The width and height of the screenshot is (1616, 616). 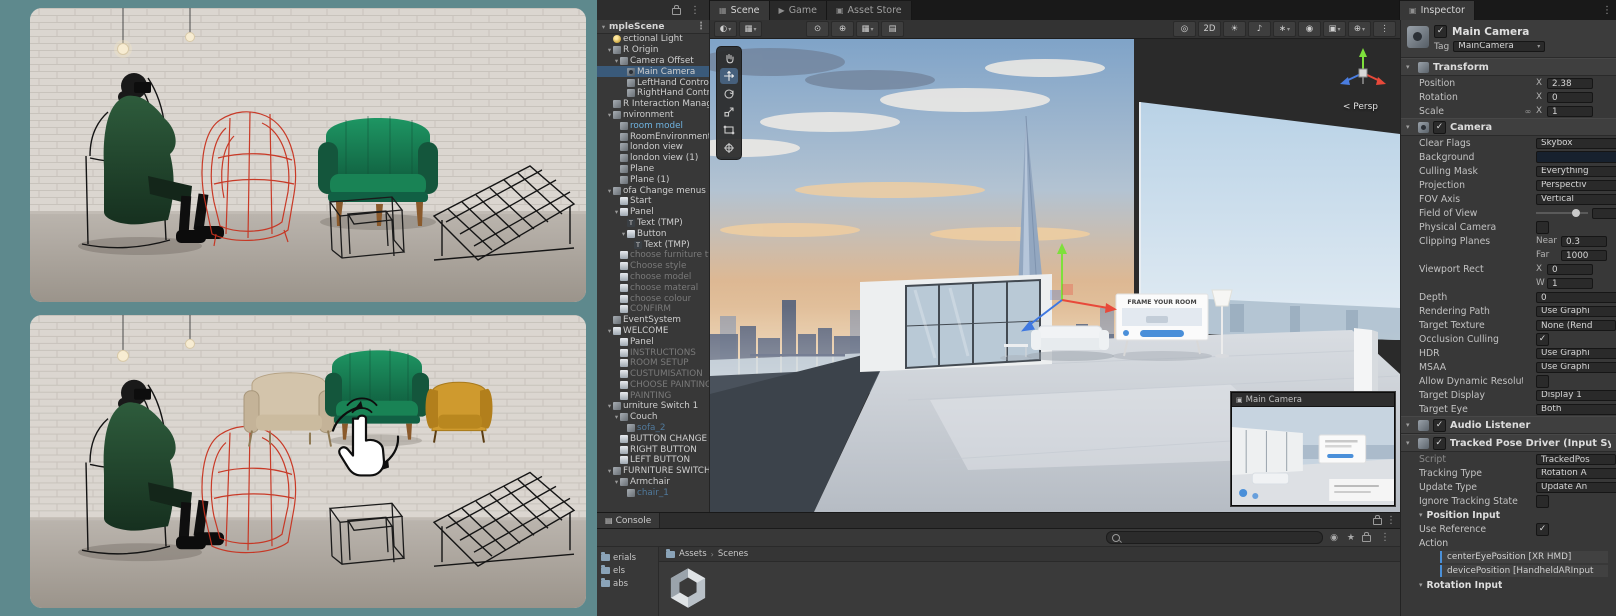 I want to click on rect-tool, so click(x=729, y=130).